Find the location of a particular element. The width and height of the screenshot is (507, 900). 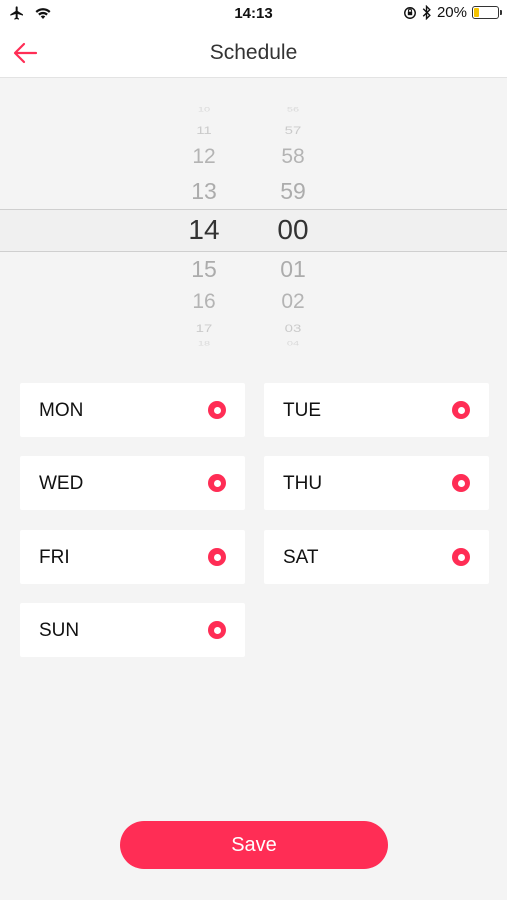

hour-wheel: 10 11 12 13 14 15 16 17 18 is located at coordinates (204, 225).